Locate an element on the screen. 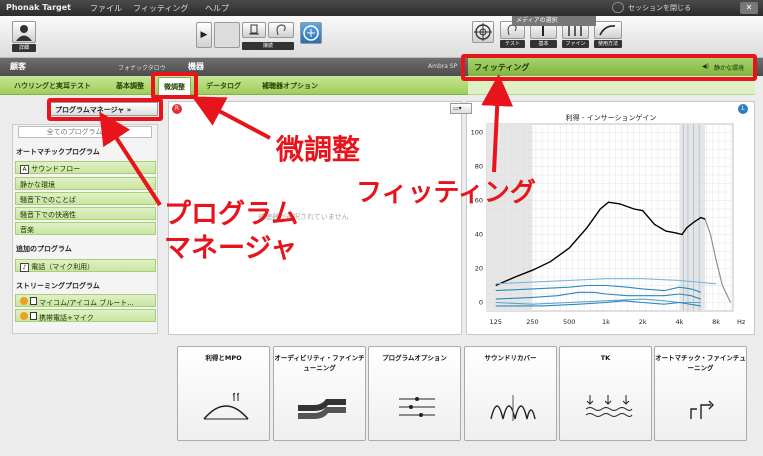  annotation-fine-tuning: 微調整 is located at coordinates (318, 149).